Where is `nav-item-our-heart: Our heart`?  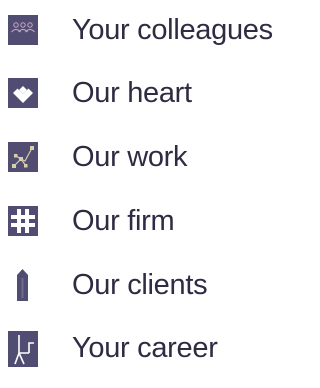
nav-item-our-heart: Our heart is located at coordinates (144, 96).